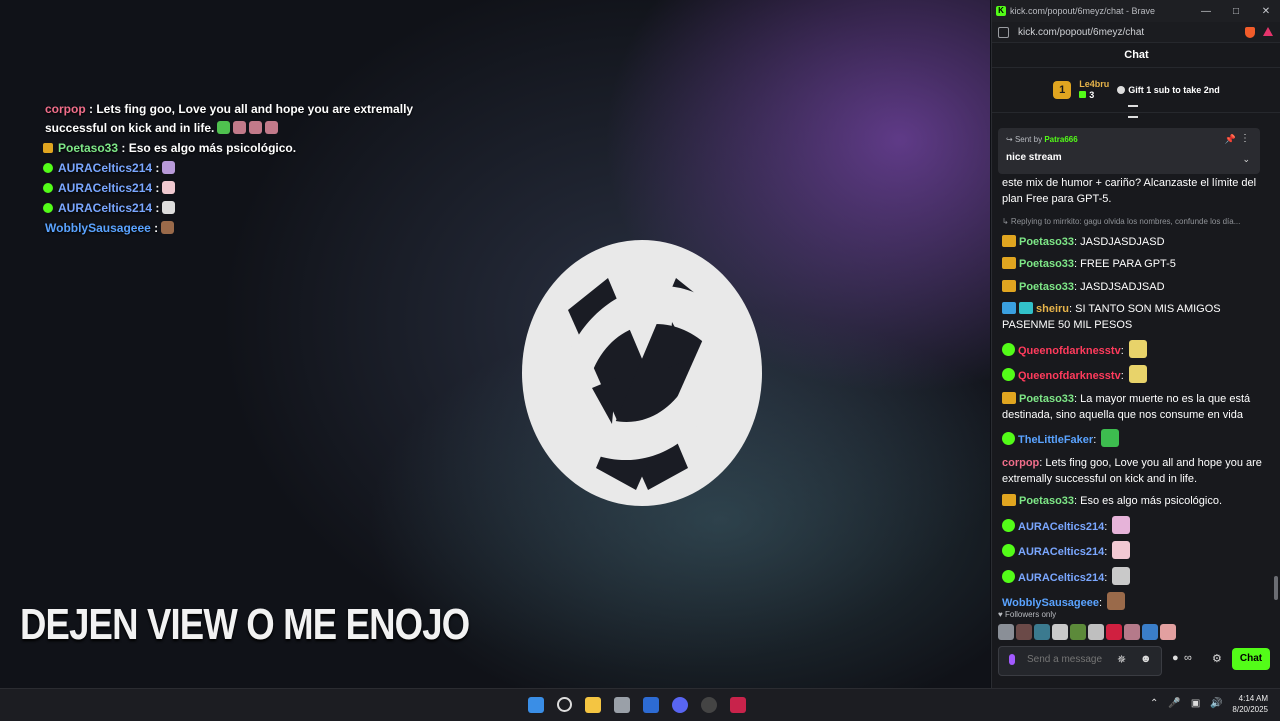 The height and width of the screenshot is (721, 1280). Describe the element at coordinates (1236, 11) in the screenshot. I see `maximize-icon: □` at that location.